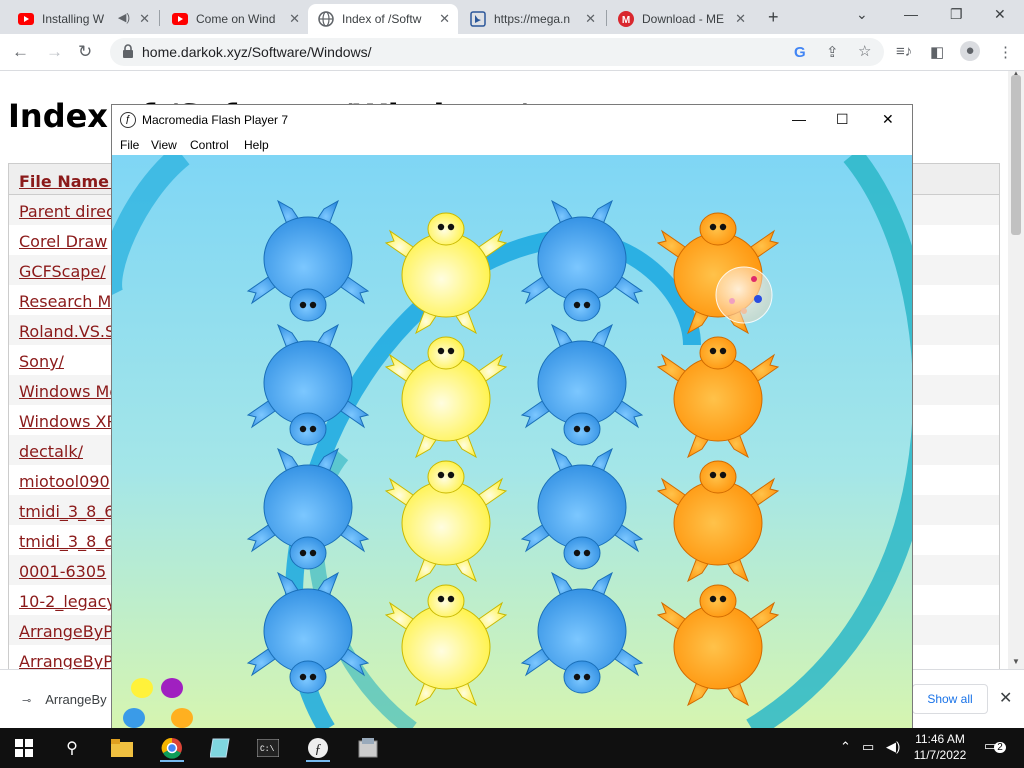 This screenshot has width=1024, height=768. Describe the element at coordinates (1016, 369) in the screenshot. I see `page-scrollbar: ▲ ▼` at that location.